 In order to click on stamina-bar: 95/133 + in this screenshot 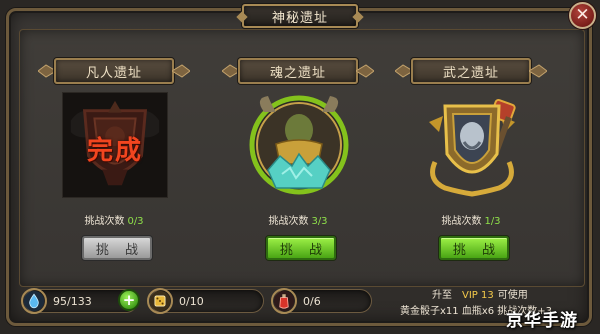, I will do `click(80, 301)`.